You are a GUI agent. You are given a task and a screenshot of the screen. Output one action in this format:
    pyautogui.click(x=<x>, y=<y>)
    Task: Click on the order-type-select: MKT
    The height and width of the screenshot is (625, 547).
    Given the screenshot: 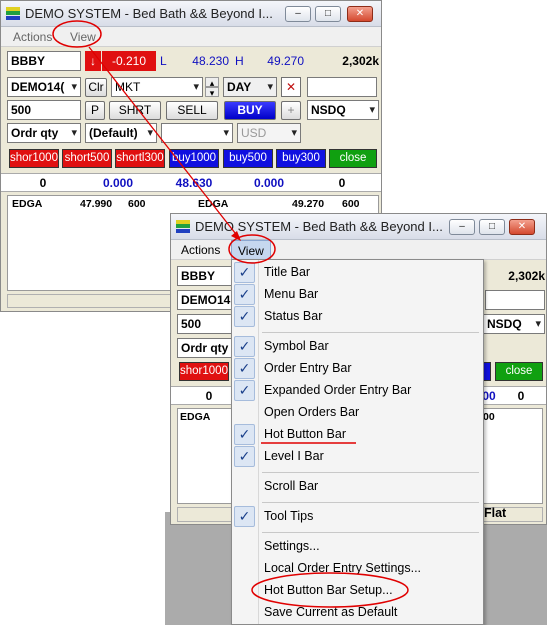 What is the action you would take?
    pyautogui.click(x=157, y=87)
    